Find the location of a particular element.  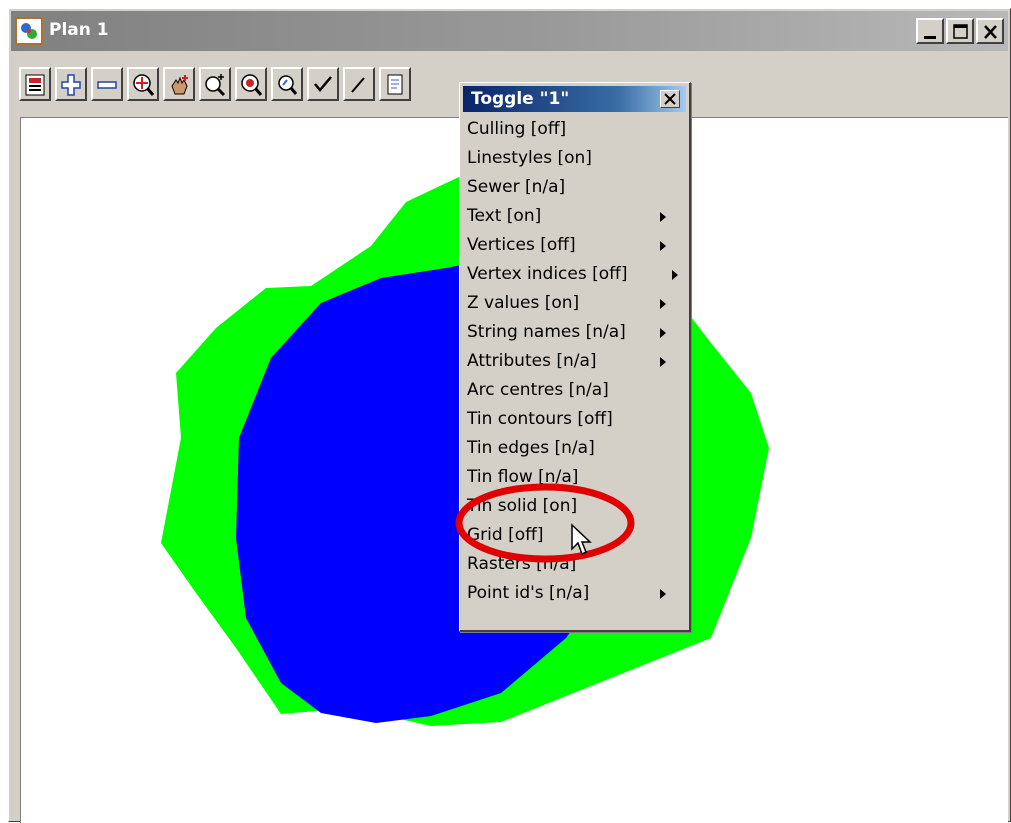

pan-hand-icon is located at coordinates (179, 85).